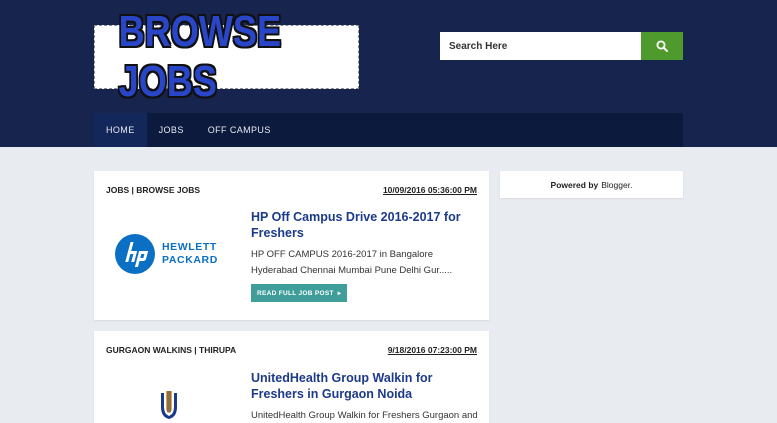  Describe the element at coordinates (388, 130) in the screenshot. I see `main-nav: HOME JOBS OFF CAMPUS` at that location.